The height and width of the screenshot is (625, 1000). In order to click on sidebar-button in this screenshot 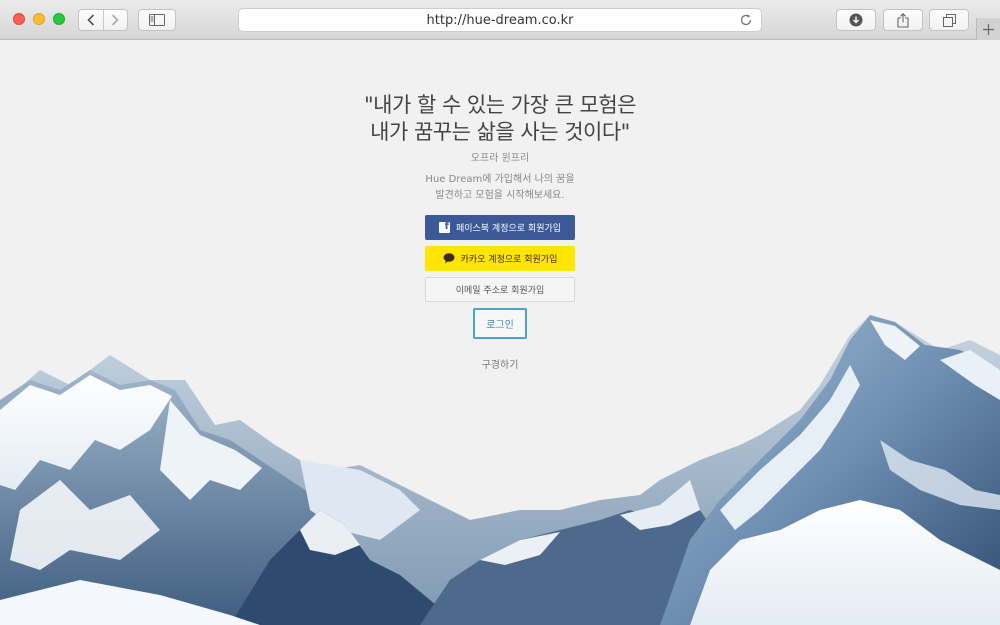, I will do `click(157, 20)`.